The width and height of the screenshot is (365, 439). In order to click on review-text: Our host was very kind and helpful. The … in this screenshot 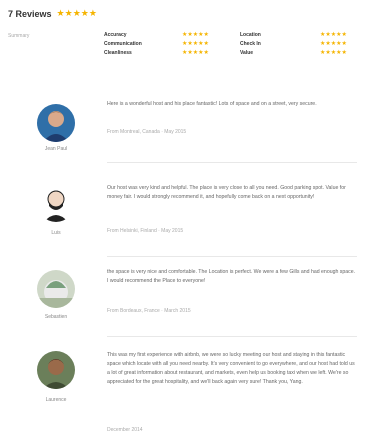, I will do `click(226, 192)`.